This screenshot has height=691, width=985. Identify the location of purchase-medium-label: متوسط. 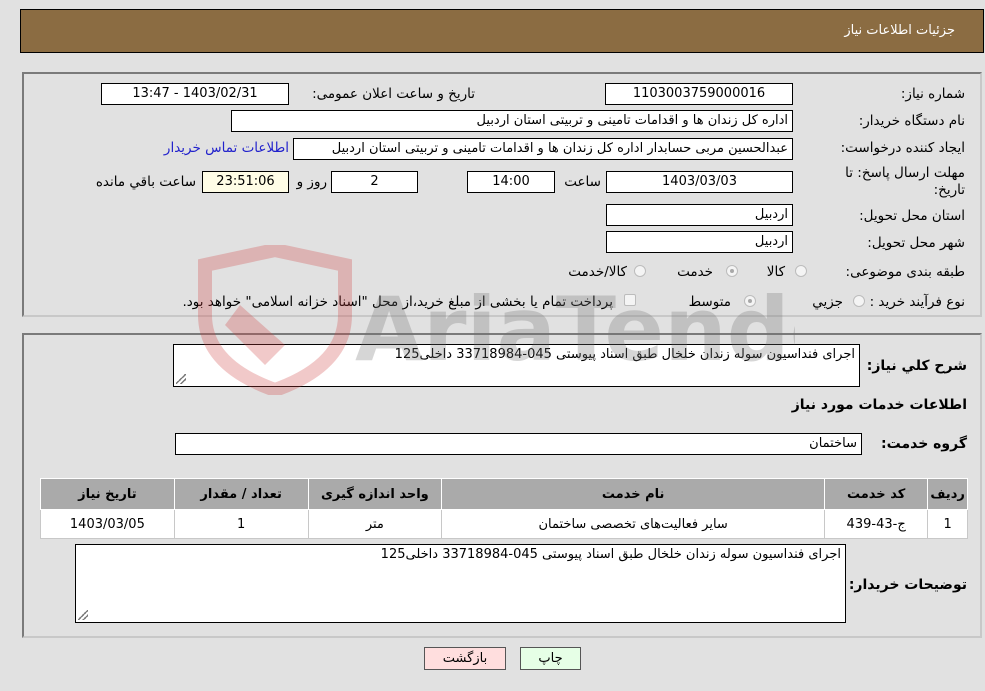
(709, 302).